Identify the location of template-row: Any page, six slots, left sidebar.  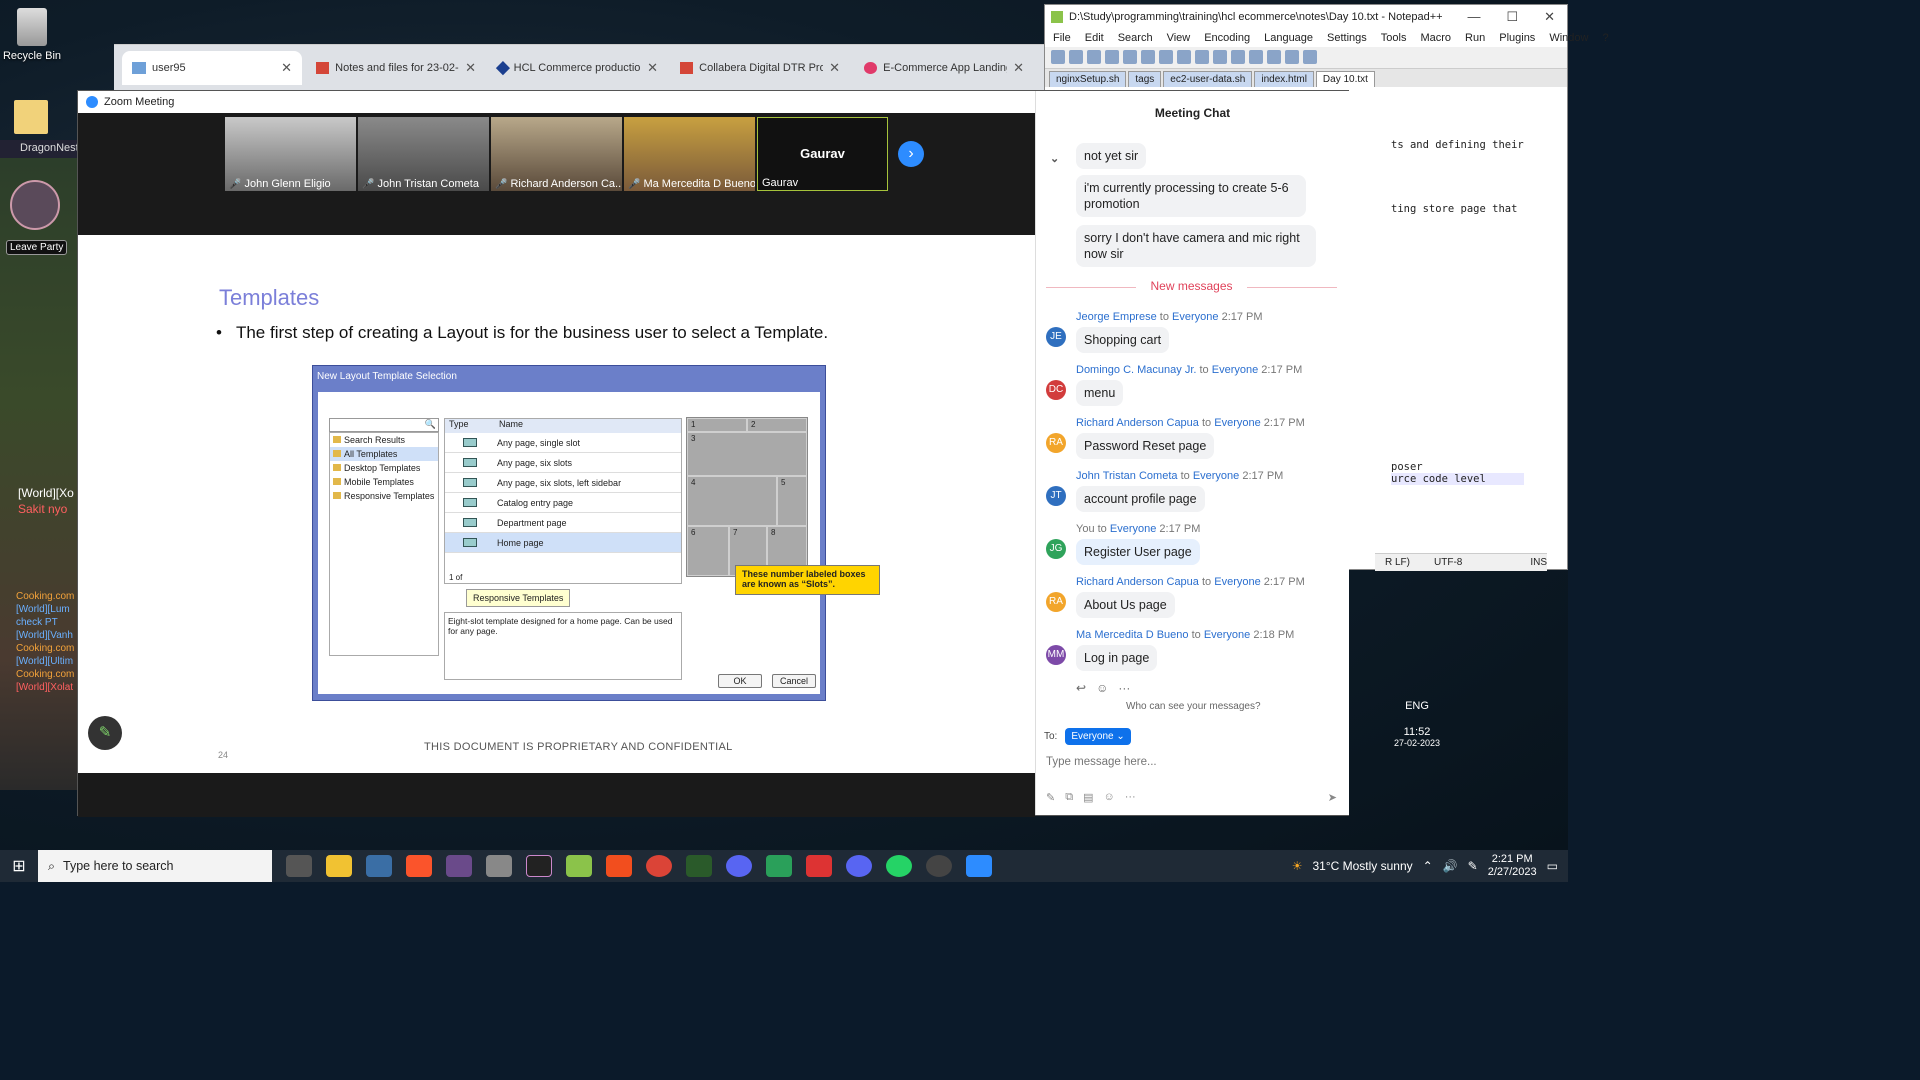
(563, 483).